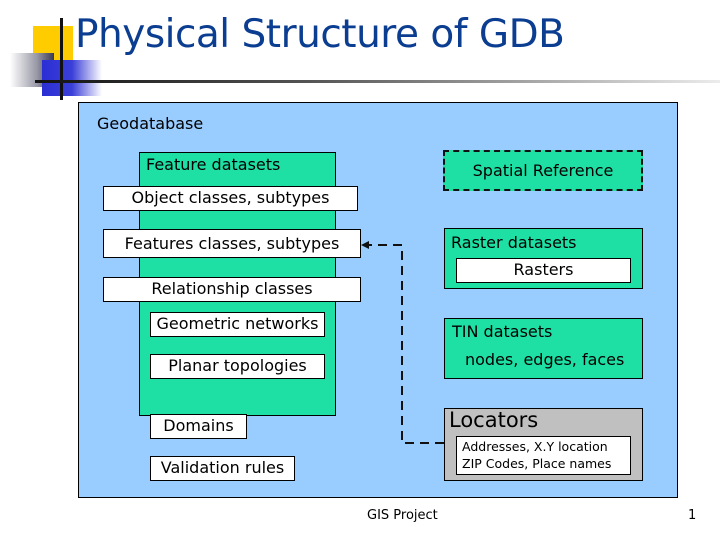 The height and width of the screenshot is (540, 720). Describe the element at coordinates (365, 245) in the screenshot. I see `arrowhead-icon` at that location.